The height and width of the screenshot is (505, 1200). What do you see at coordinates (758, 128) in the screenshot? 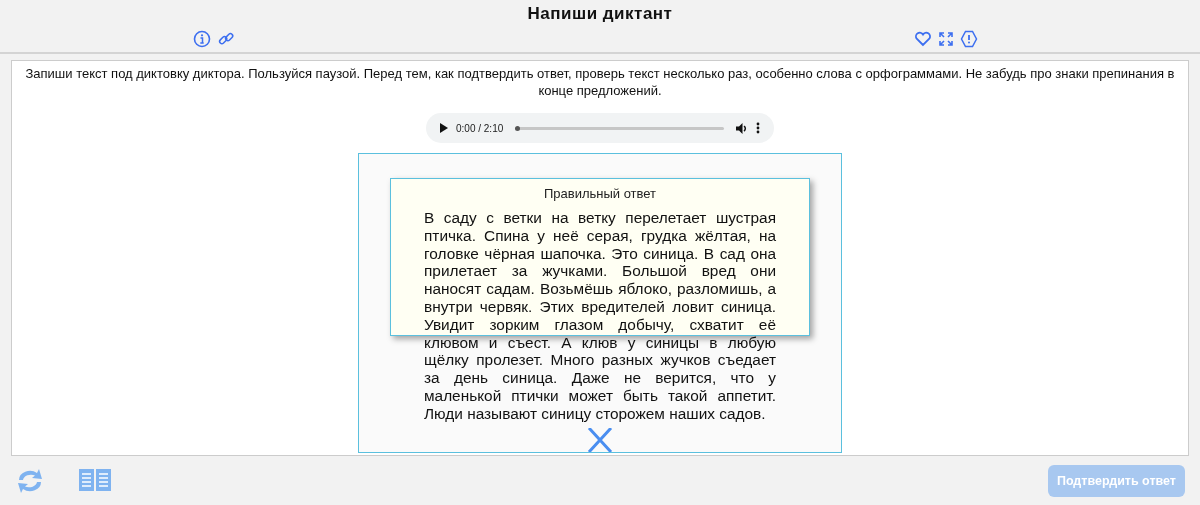
I see `more-icon` at bounding box center [758, 128].